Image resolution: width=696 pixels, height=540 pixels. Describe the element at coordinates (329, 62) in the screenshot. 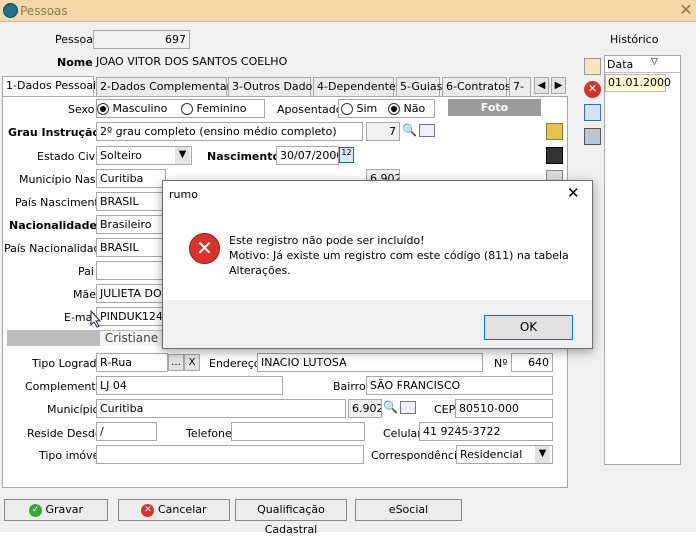

I see `nome-field: JOAO VITOR DOS SANTOS COELHO` at that location.